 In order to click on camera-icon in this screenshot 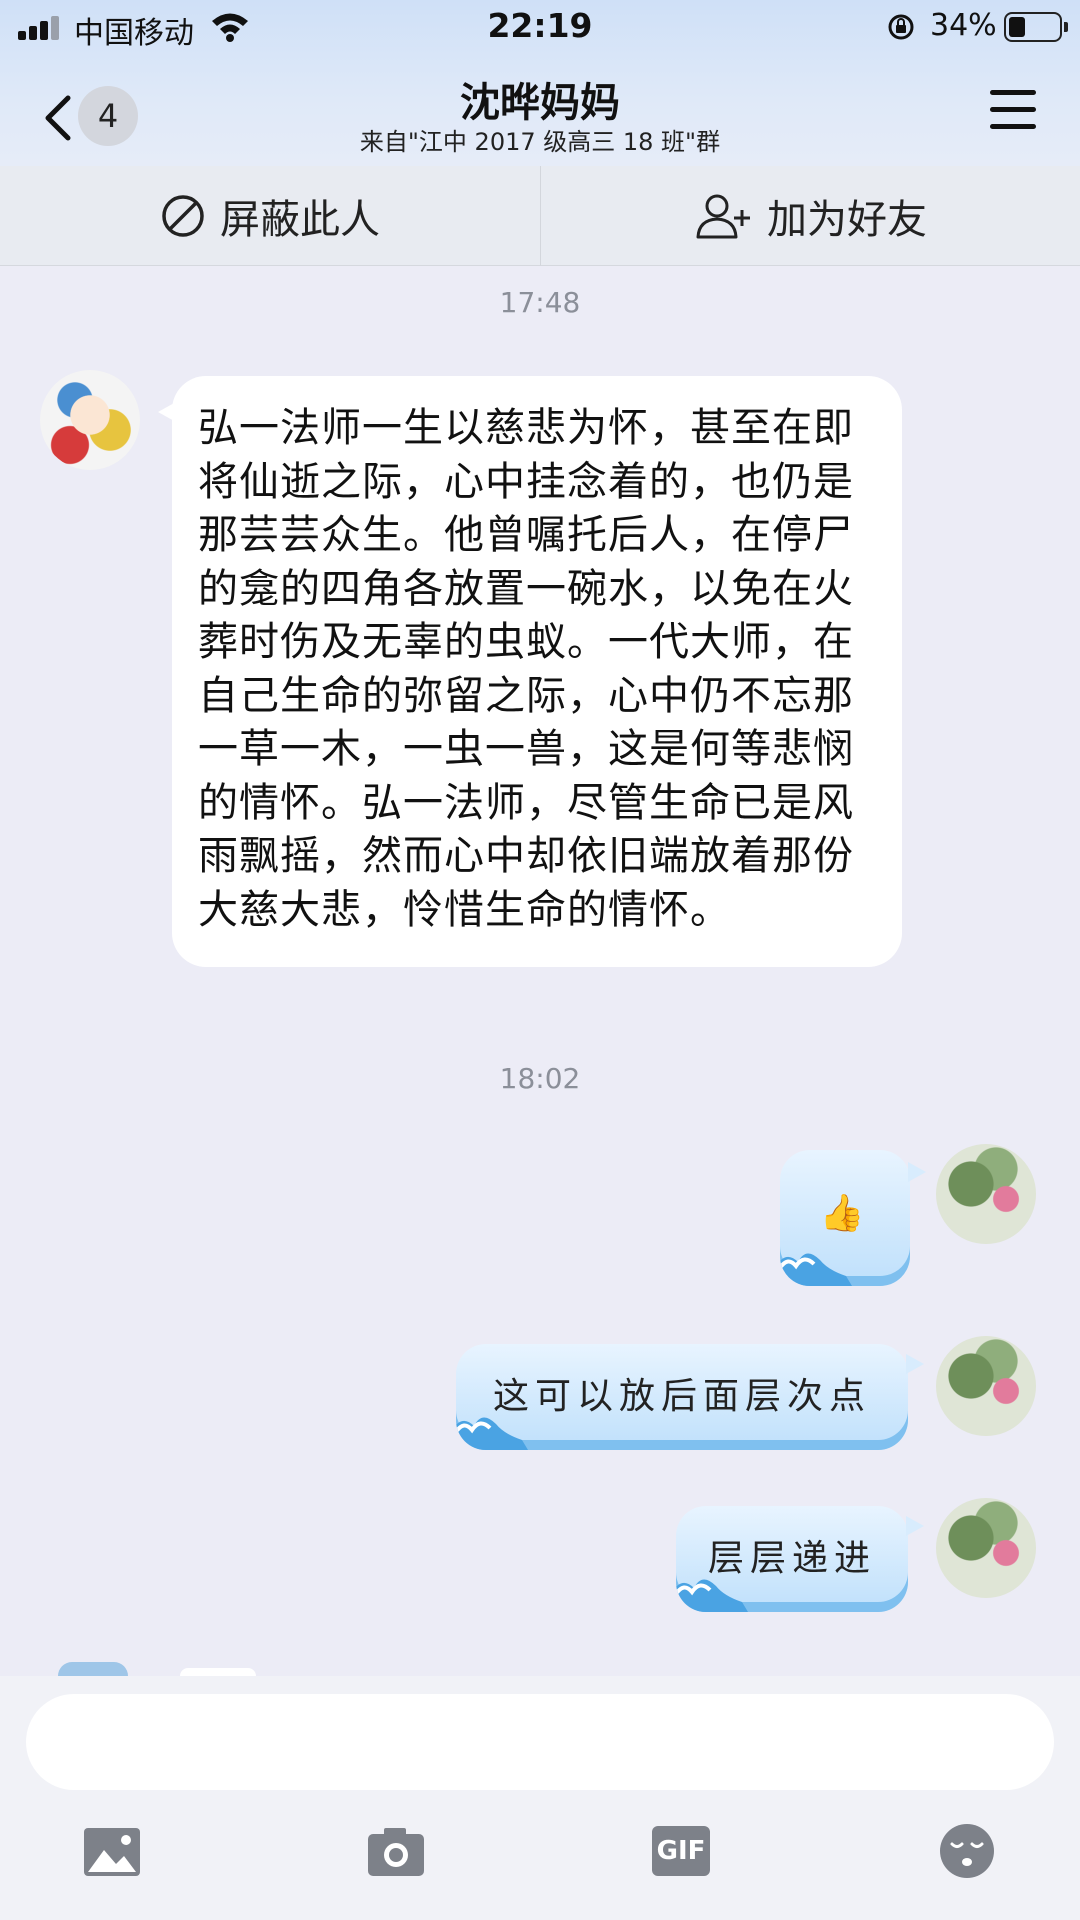, I will do `click(396, 1852)`.